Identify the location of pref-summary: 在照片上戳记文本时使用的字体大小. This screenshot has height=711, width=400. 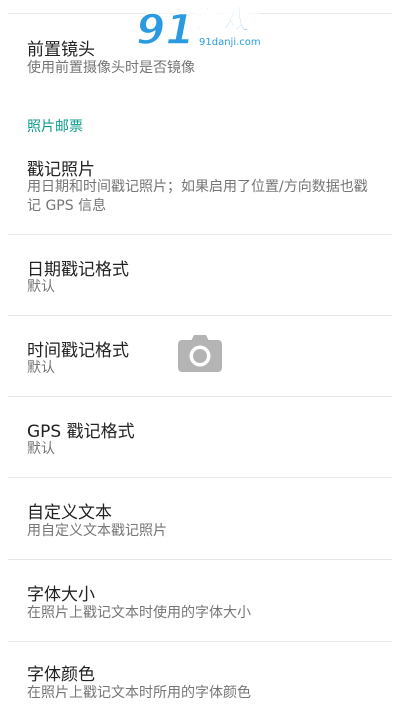
(139, 613).